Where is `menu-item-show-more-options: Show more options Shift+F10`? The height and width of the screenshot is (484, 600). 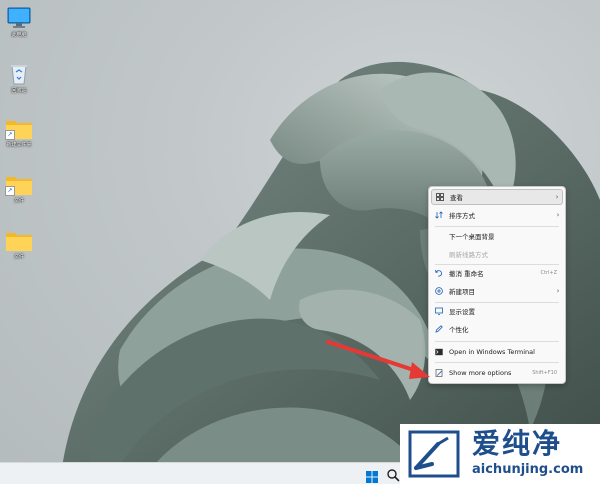
menu-item-show-more-options: Show more options Shift+F10 is located at coordinates (497, 373).